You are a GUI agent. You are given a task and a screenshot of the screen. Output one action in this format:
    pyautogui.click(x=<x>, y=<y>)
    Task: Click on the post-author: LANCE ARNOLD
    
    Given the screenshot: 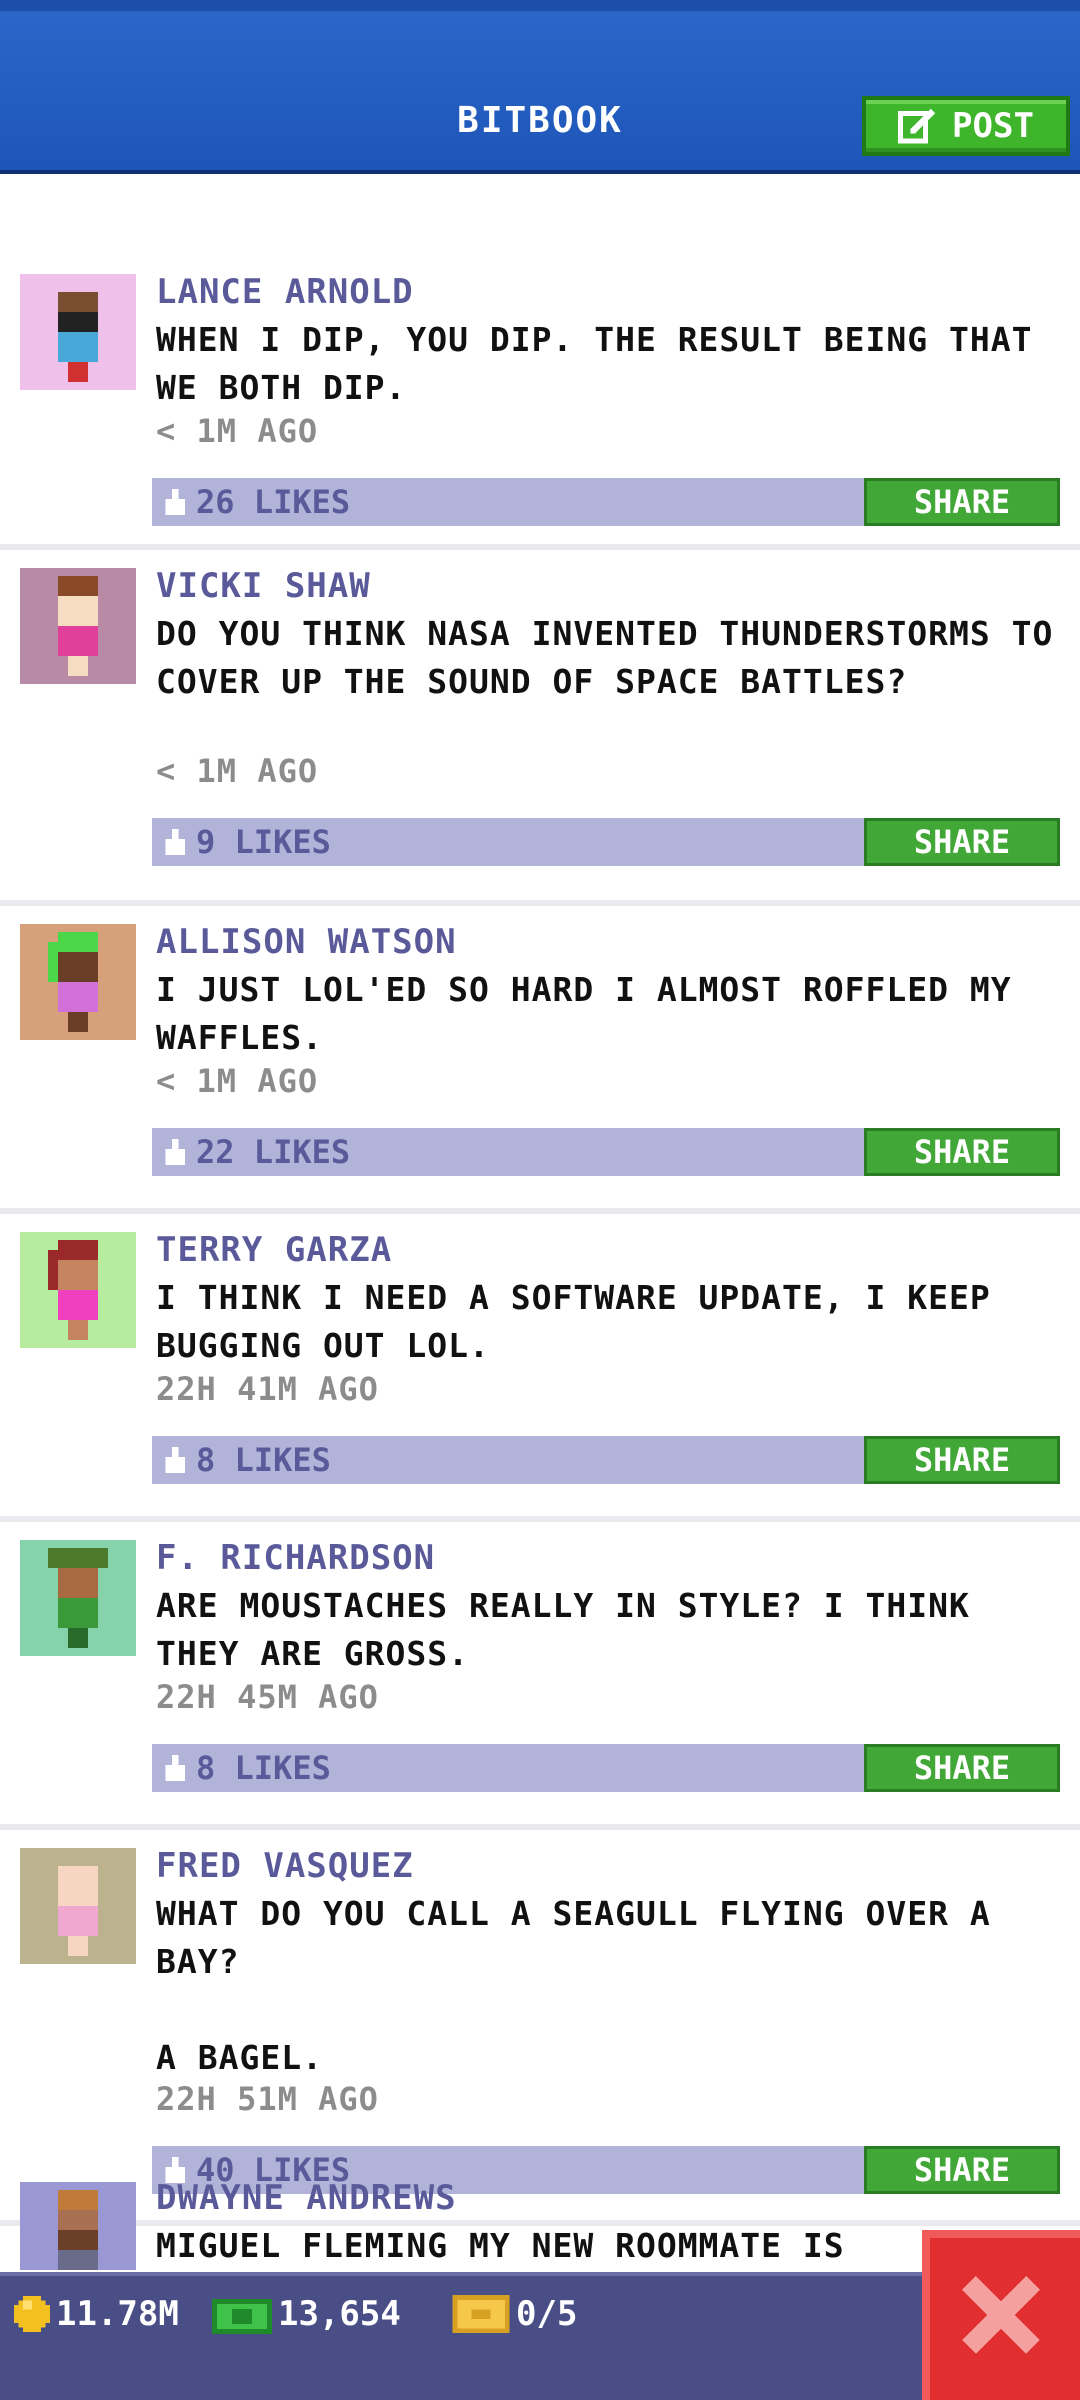 What is the action you would take?
    pyautogui.click(x=285, y=292)
    